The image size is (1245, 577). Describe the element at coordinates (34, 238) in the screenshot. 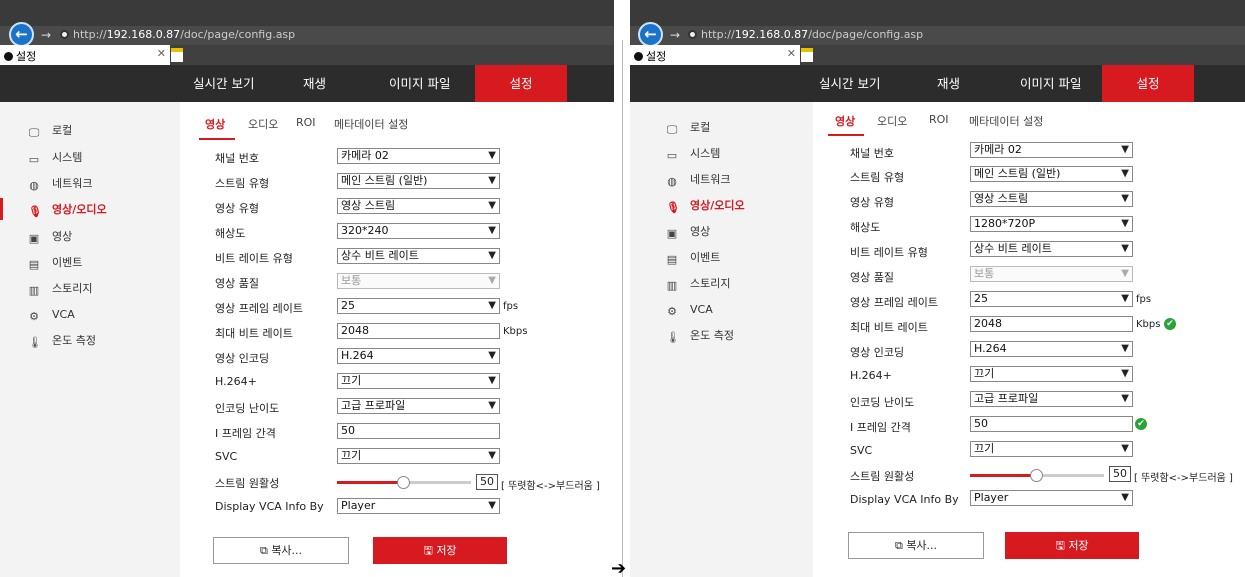

I see `image-icon: ▣` at that location.